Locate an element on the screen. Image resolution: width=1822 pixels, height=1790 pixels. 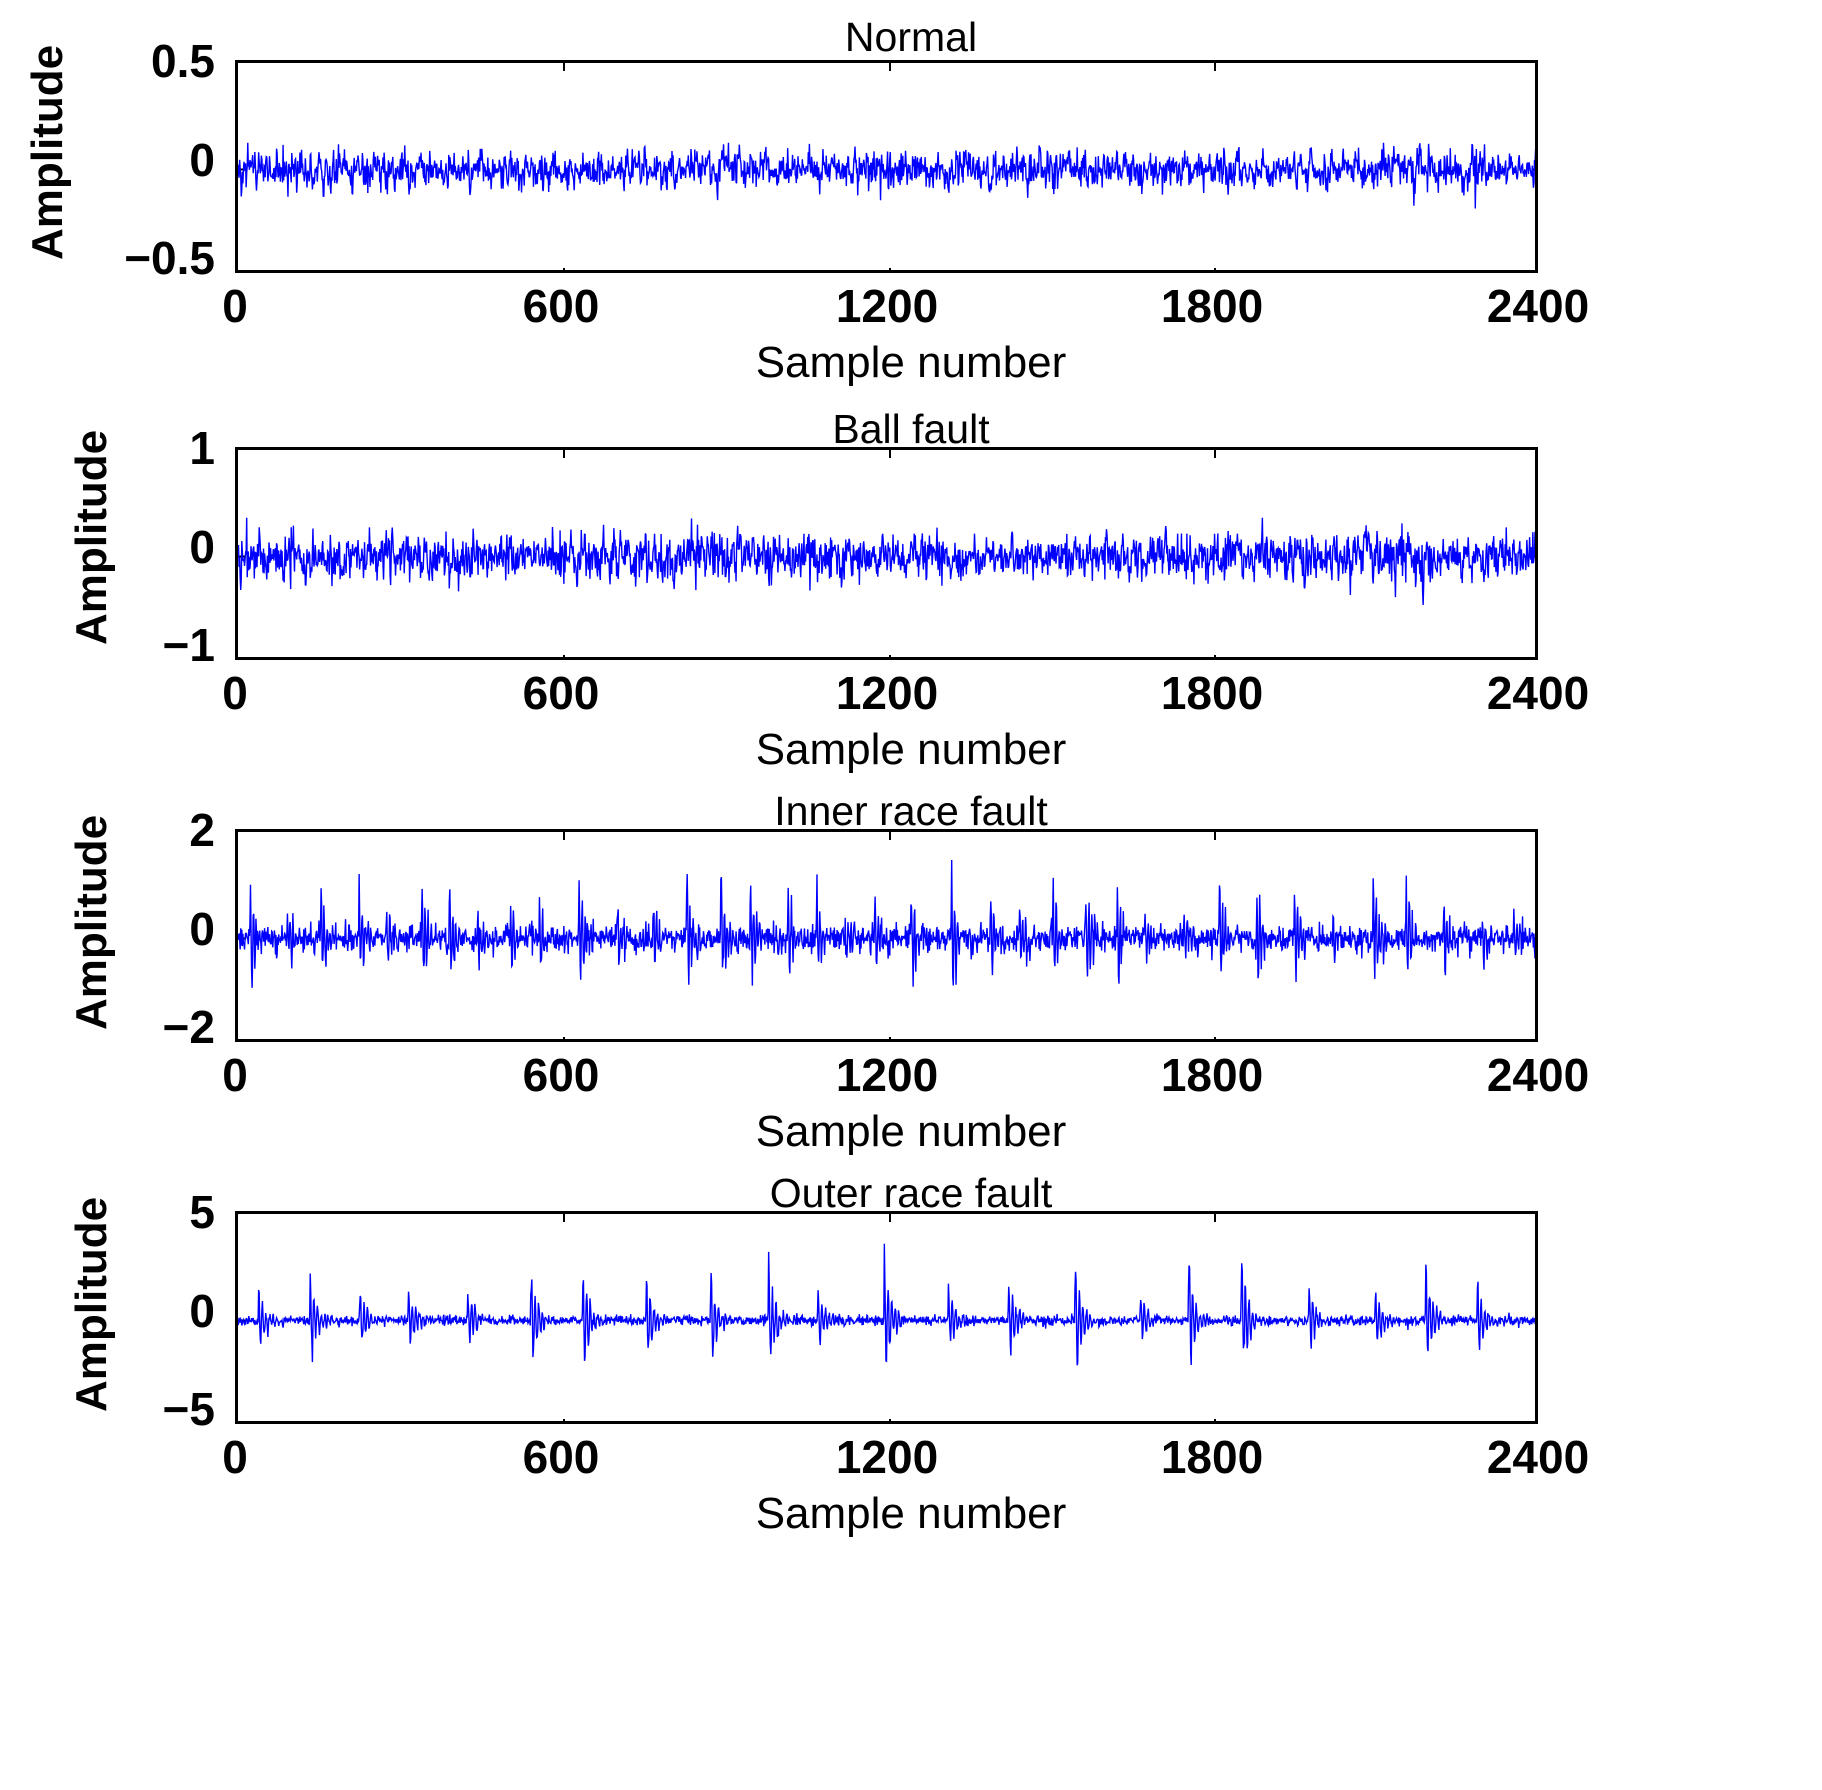
x-tick-normal-4: 2400 is located at coordinates (1538, 306).